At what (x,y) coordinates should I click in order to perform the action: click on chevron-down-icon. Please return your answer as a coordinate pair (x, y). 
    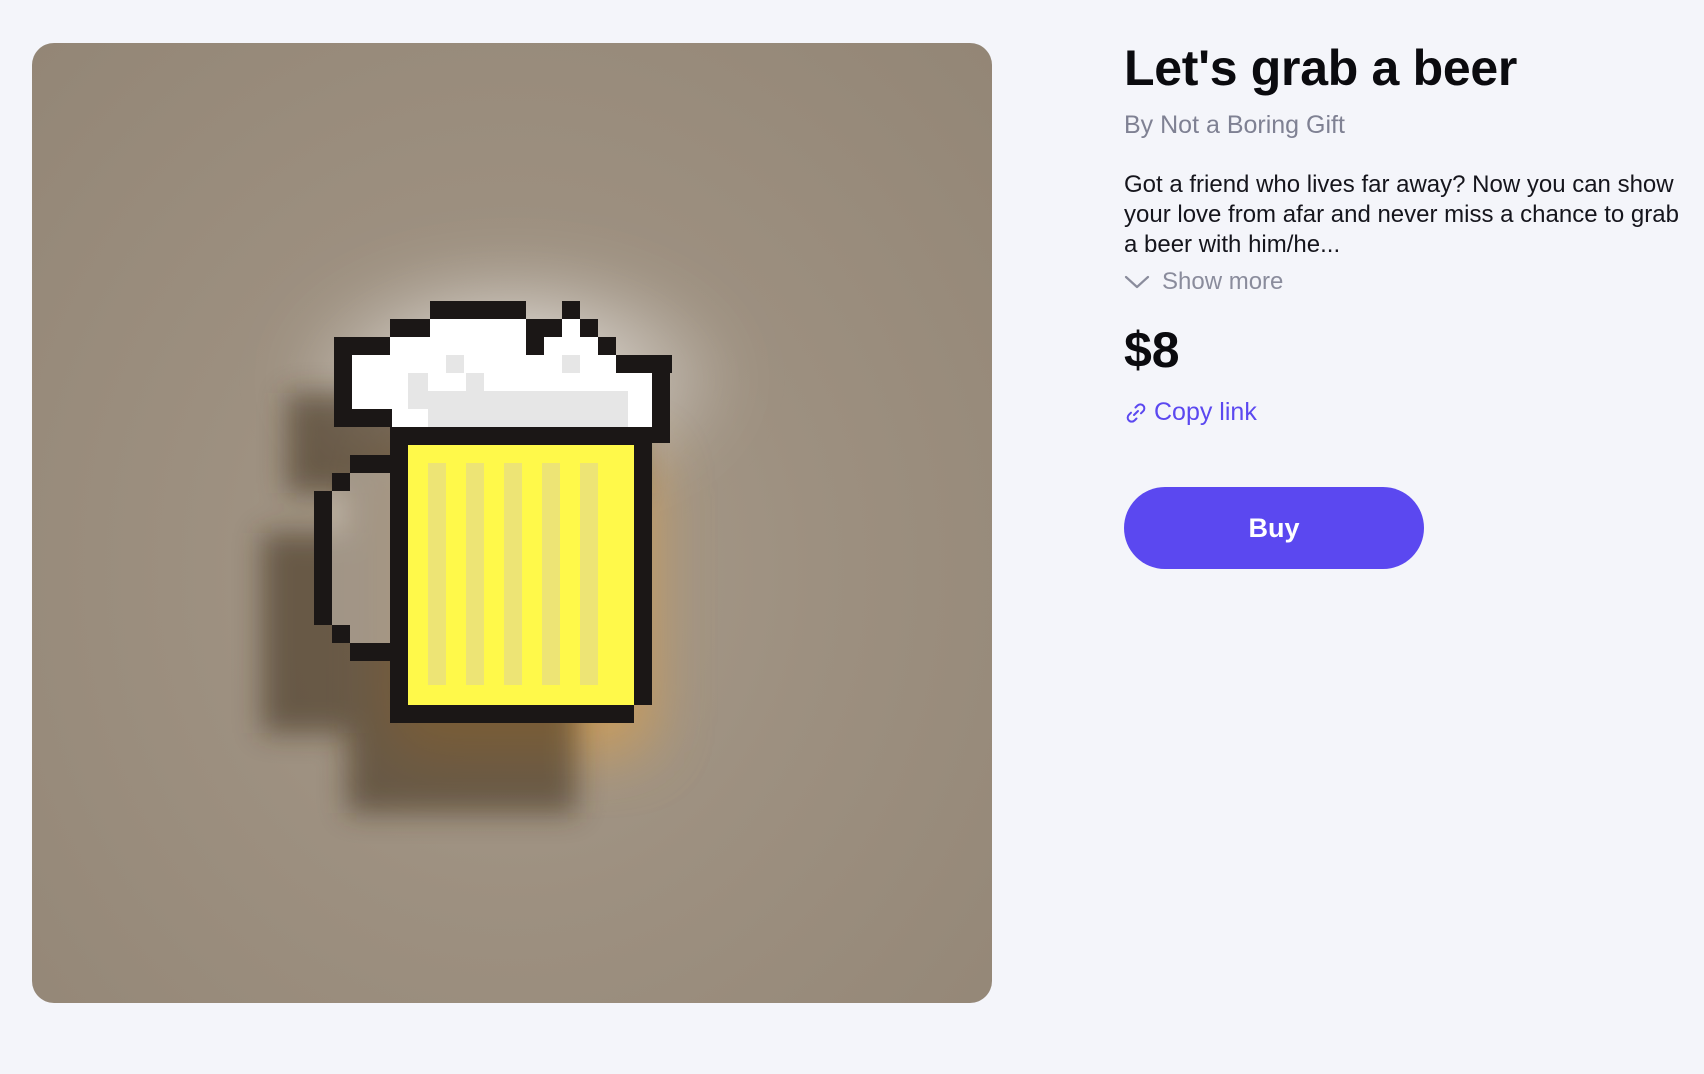
    Looking at the image, I should click on (1137, 282).